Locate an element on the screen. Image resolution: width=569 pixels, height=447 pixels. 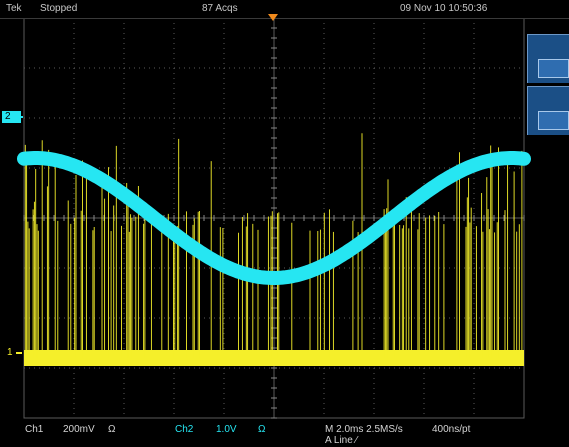
trigger-readout: A Line ⁄ is located at coordinates (341, 440).